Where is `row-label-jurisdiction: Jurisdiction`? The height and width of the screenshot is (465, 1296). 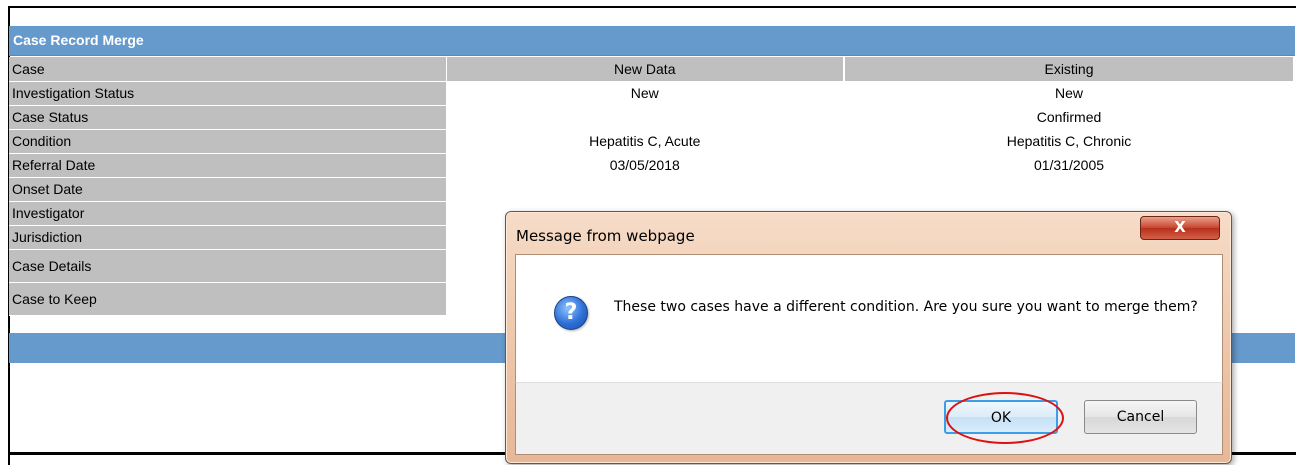 row-label-jurisdiction: Jurisdiction is located at coordinates (228, 237).